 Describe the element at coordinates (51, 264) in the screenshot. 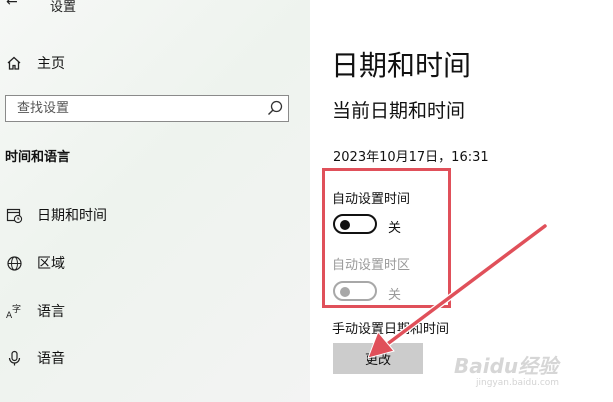

I see `sidebar-item-label: 区域` at that location.